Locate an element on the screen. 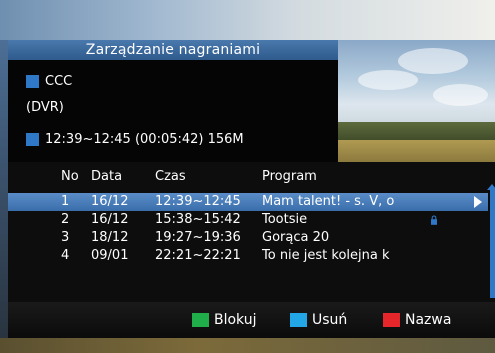 The image size is (495, 353). row-date: 09/01 is located at coordinates (110, 255).